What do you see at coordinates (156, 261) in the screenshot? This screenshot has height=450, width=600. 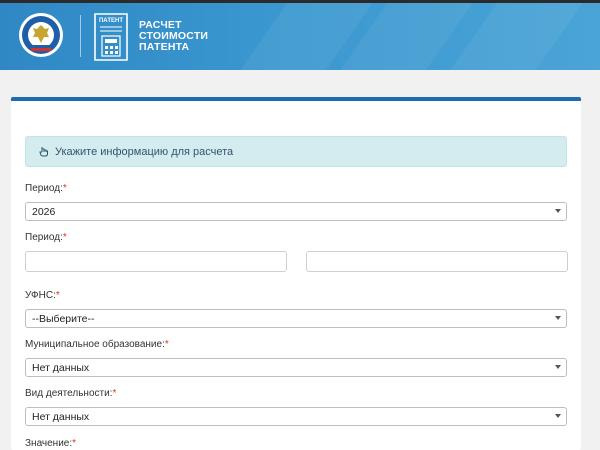 I see `period-start-input` at bounding box center [156, 261].